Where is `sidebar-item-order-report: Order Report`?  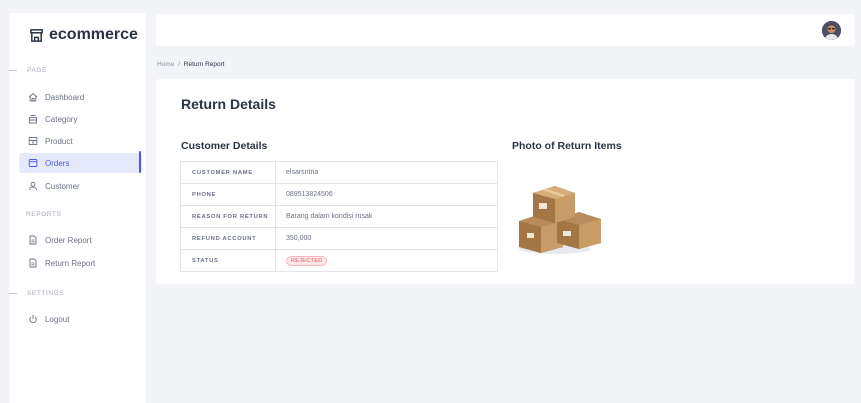 sidebar-item-order-report: Order Report is located at coordinates (80, 240).